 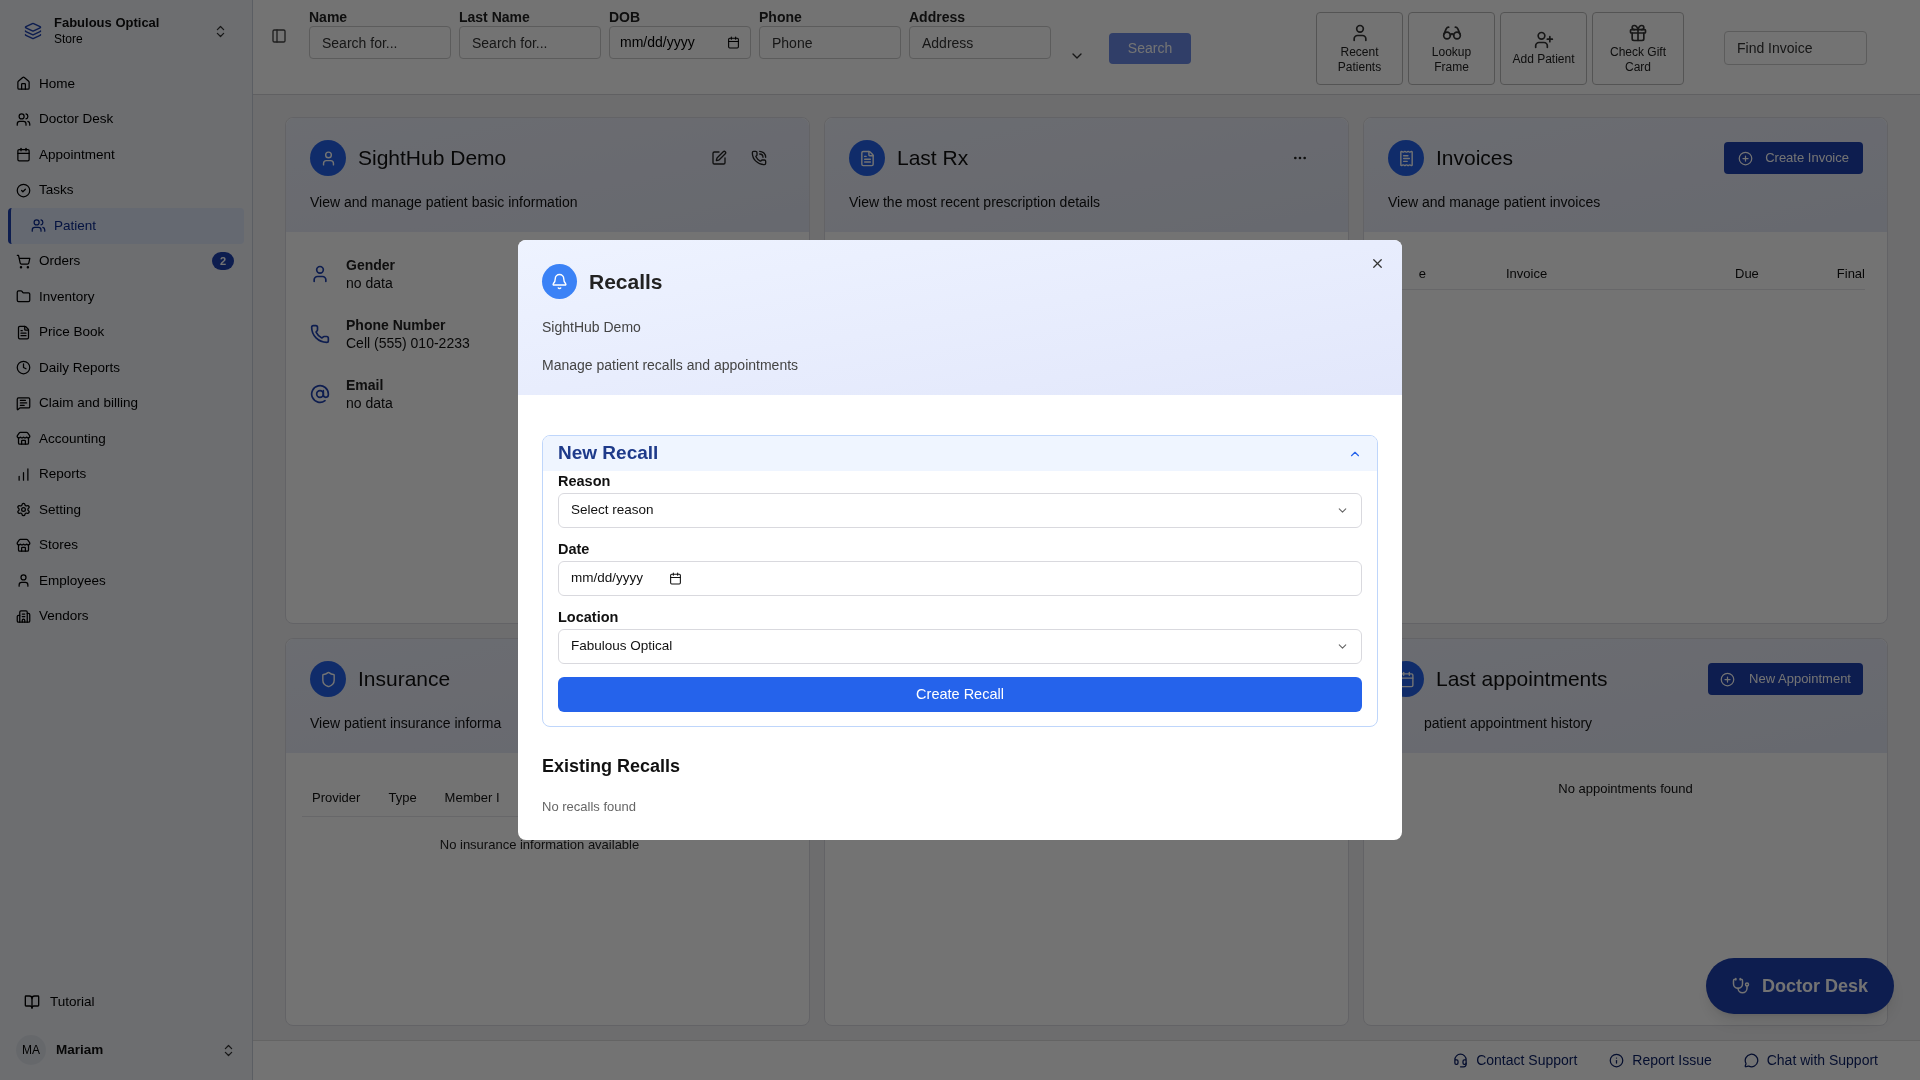 What do you see at coordinates (444, 202) in the screenshot?
I see `card-description: View and manage patient basic information` at bounding box center [444, 202].